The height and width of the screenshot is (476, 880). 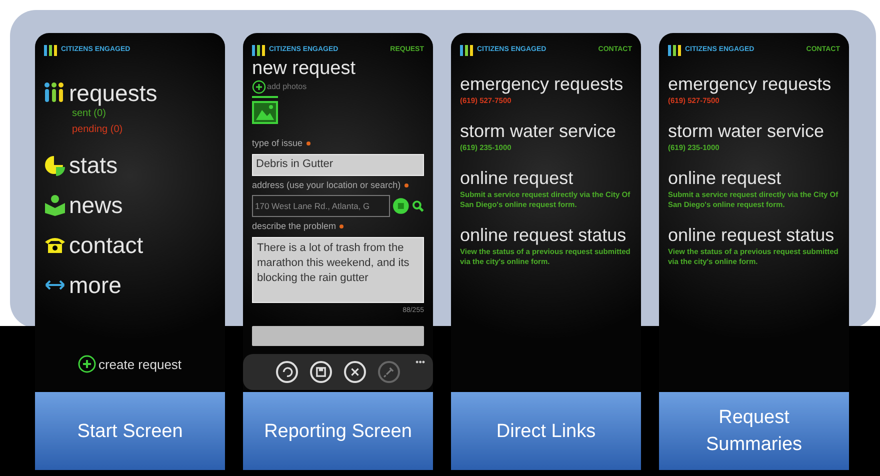 I want to click on field-label: type of issue, so click(x=277, y=143).